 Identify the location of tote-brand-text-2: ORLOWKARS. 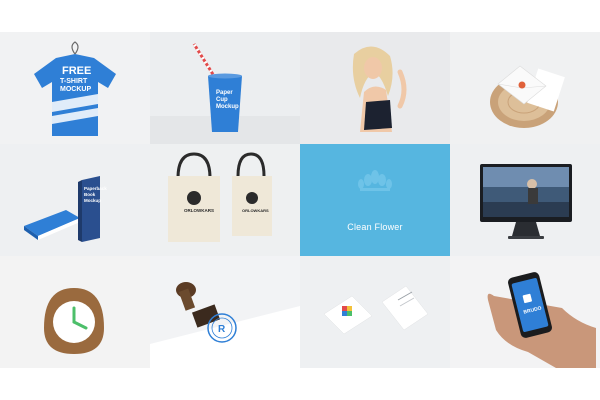
(255, 210).